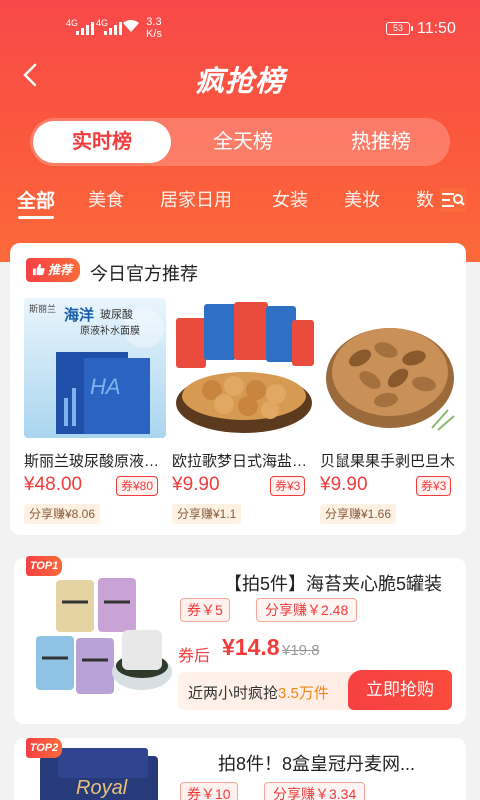 The height and width of the screenshot is (800, 480). Describe the element at coordinates (53, 484) in the screenshot. I see `product-price: ¥48.00` at that location.